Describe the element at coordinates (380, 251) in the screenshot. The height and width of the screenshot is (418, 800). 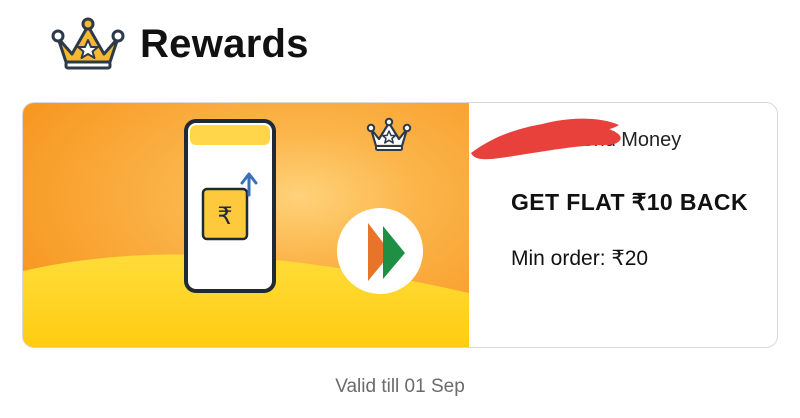
I see `bhim-upi-logo-icon` at that location.